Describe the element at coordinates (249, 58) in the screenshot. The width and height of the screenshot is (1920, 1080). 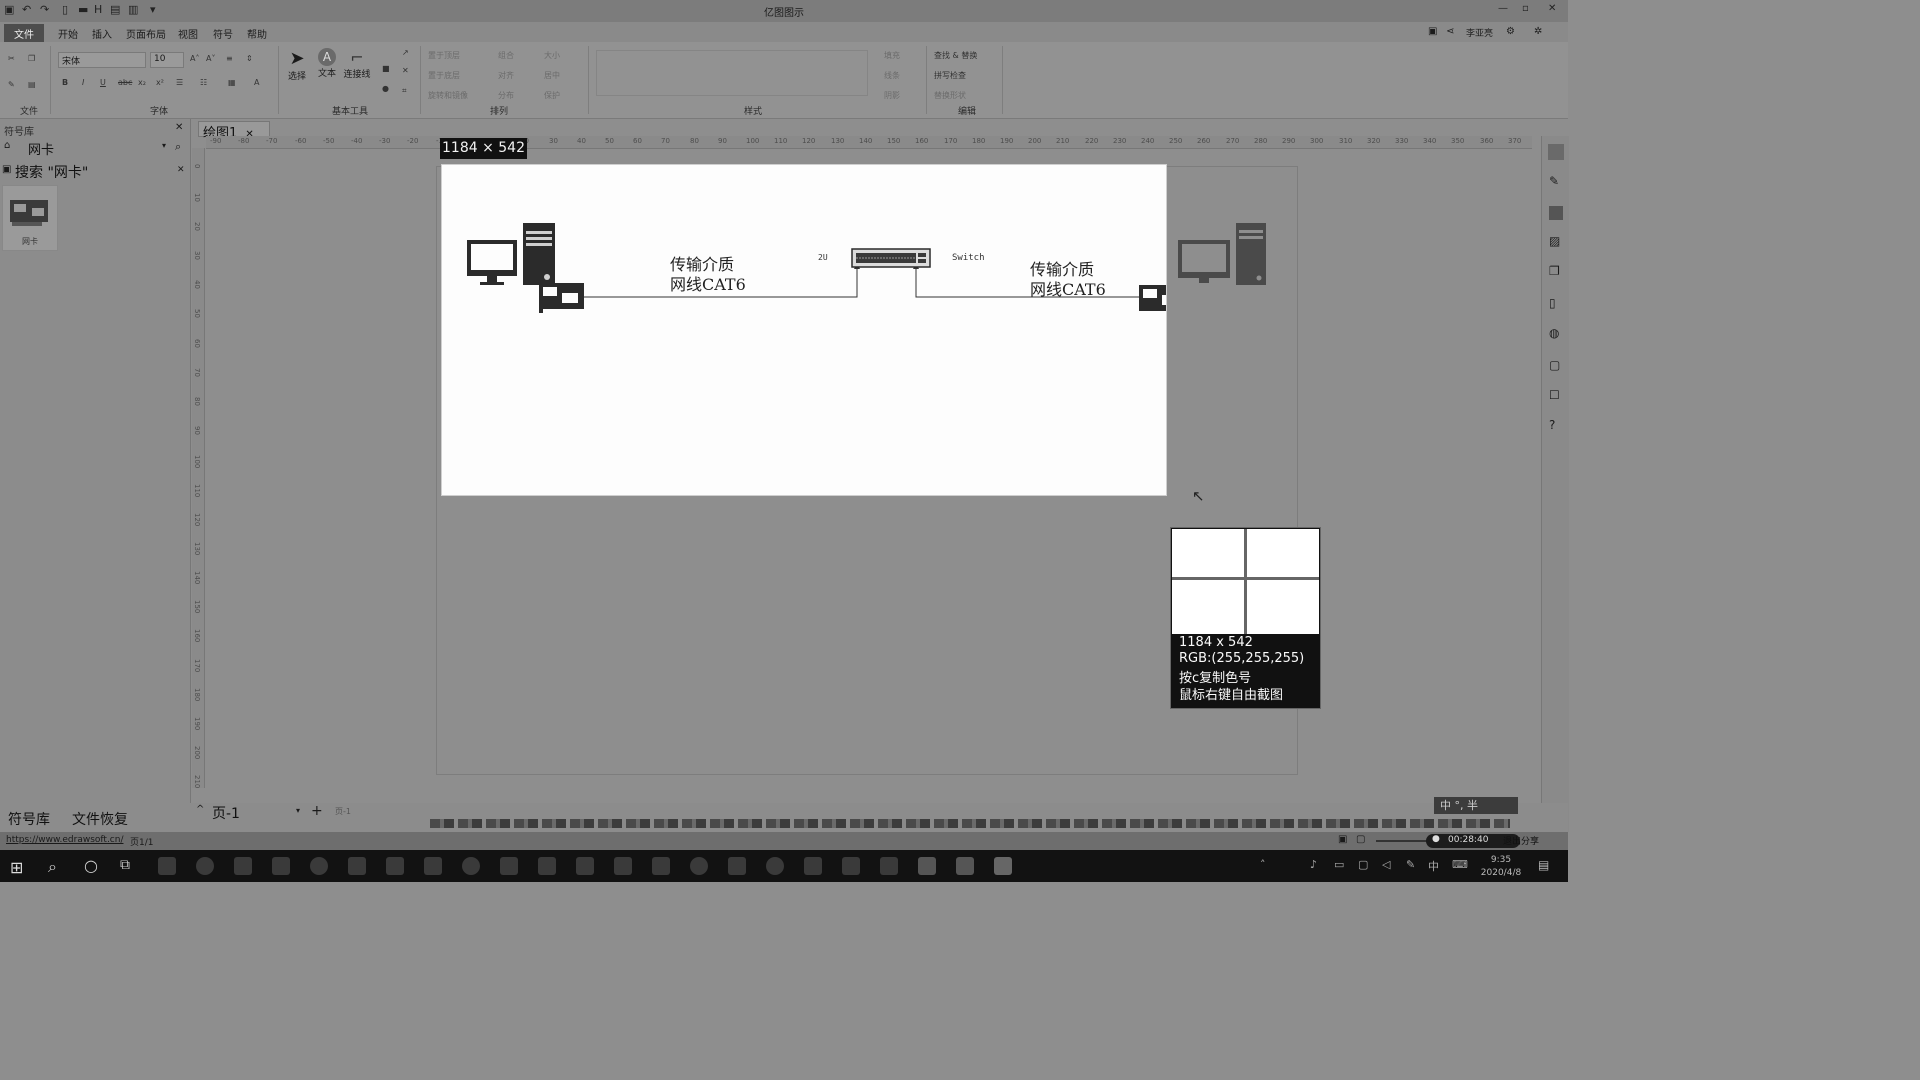
I see `line-spacing-icon: ⇕` at that location.